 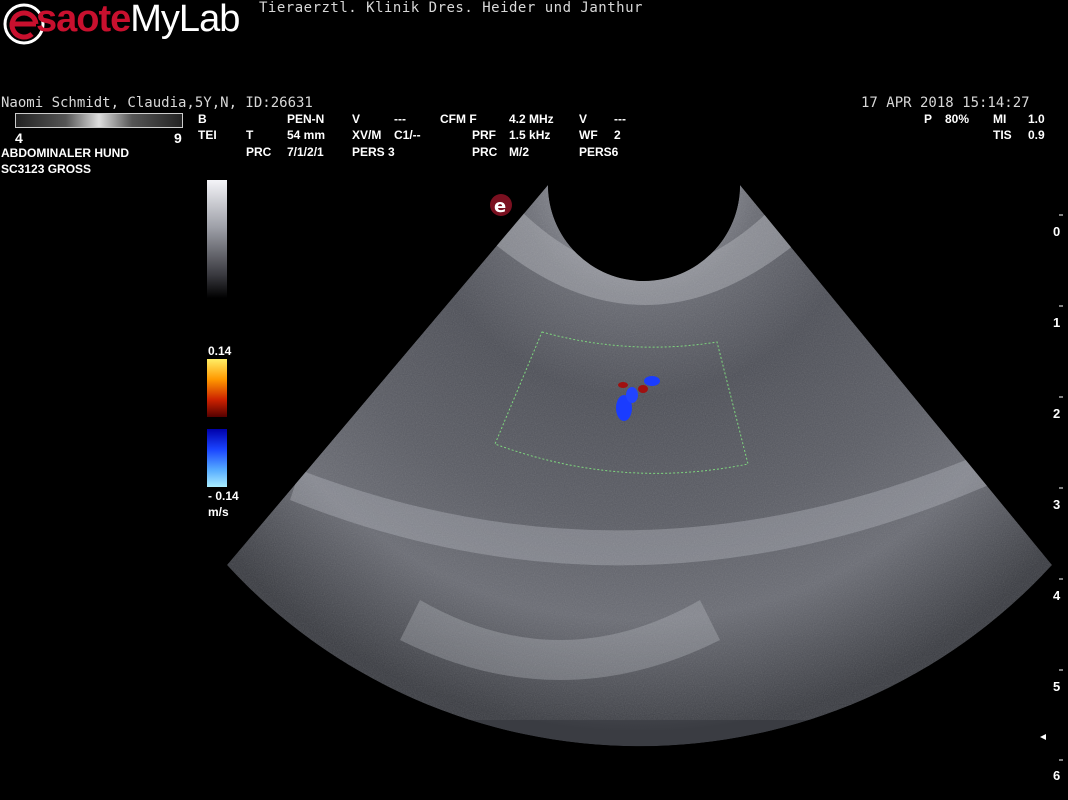 What do you see at coordinates (207, 135) in the screenshot?
I see `param-tei: TEI` at bounding box center [207, 135].